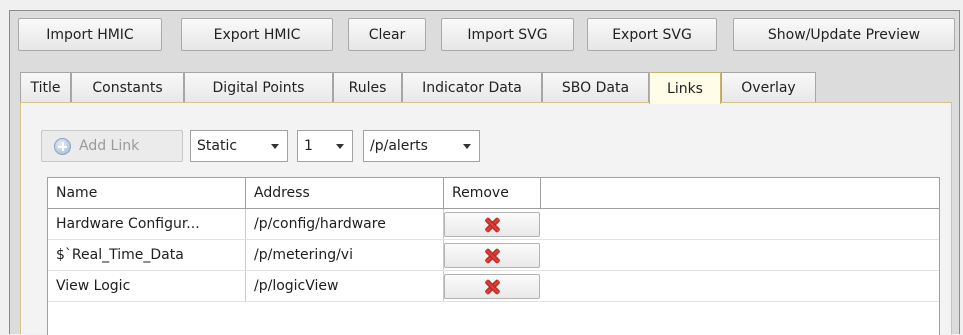  What do you see at coordinates (472, 87) in the screenshot?
I see `tab-indicator-data: Indicator Data` at bounding box center [472, 87].